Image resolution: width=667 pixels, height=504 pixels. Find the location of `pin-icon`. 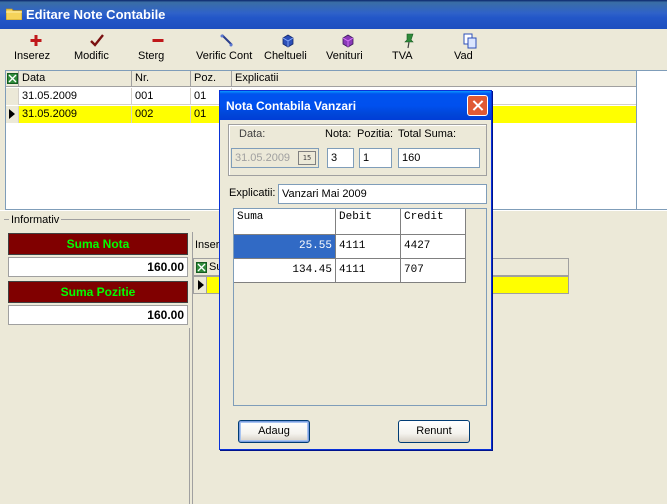

pin-icon is located at coordinates (409, 41).